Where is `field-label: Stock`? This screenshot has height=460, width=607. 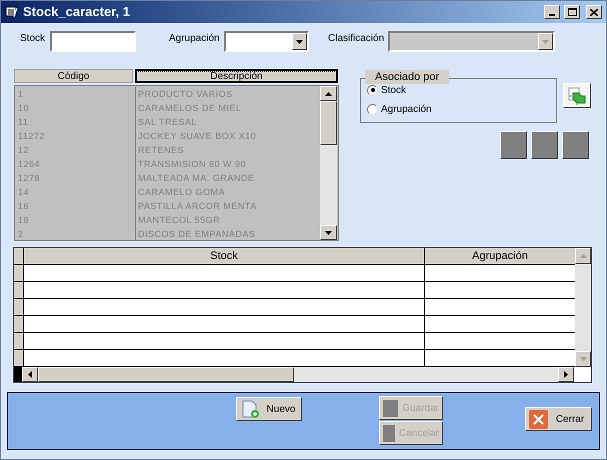 field-label: Stock is located at coordinates (33, 39).